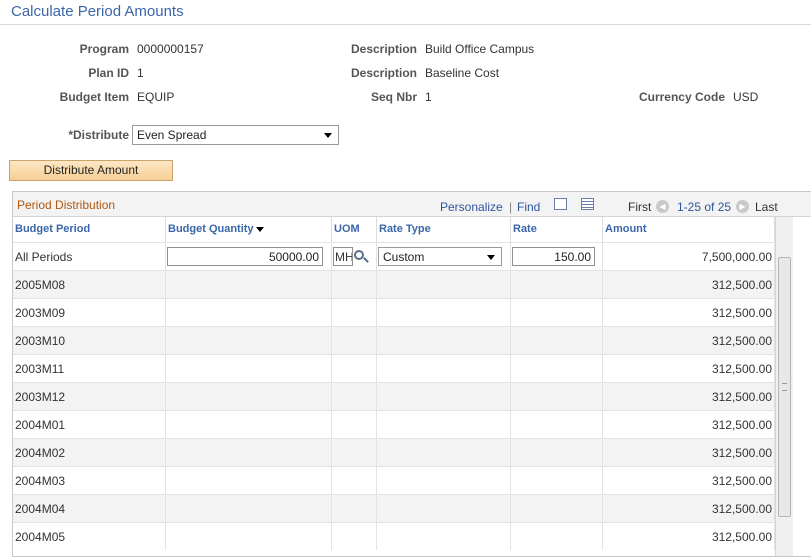 The width and height of the screenshot is (811, 557). What do you see at coordinates (245, 256) in the screenshot?
I see `budget-quantity-input: 50000.00` at bounding box center [245, 256].